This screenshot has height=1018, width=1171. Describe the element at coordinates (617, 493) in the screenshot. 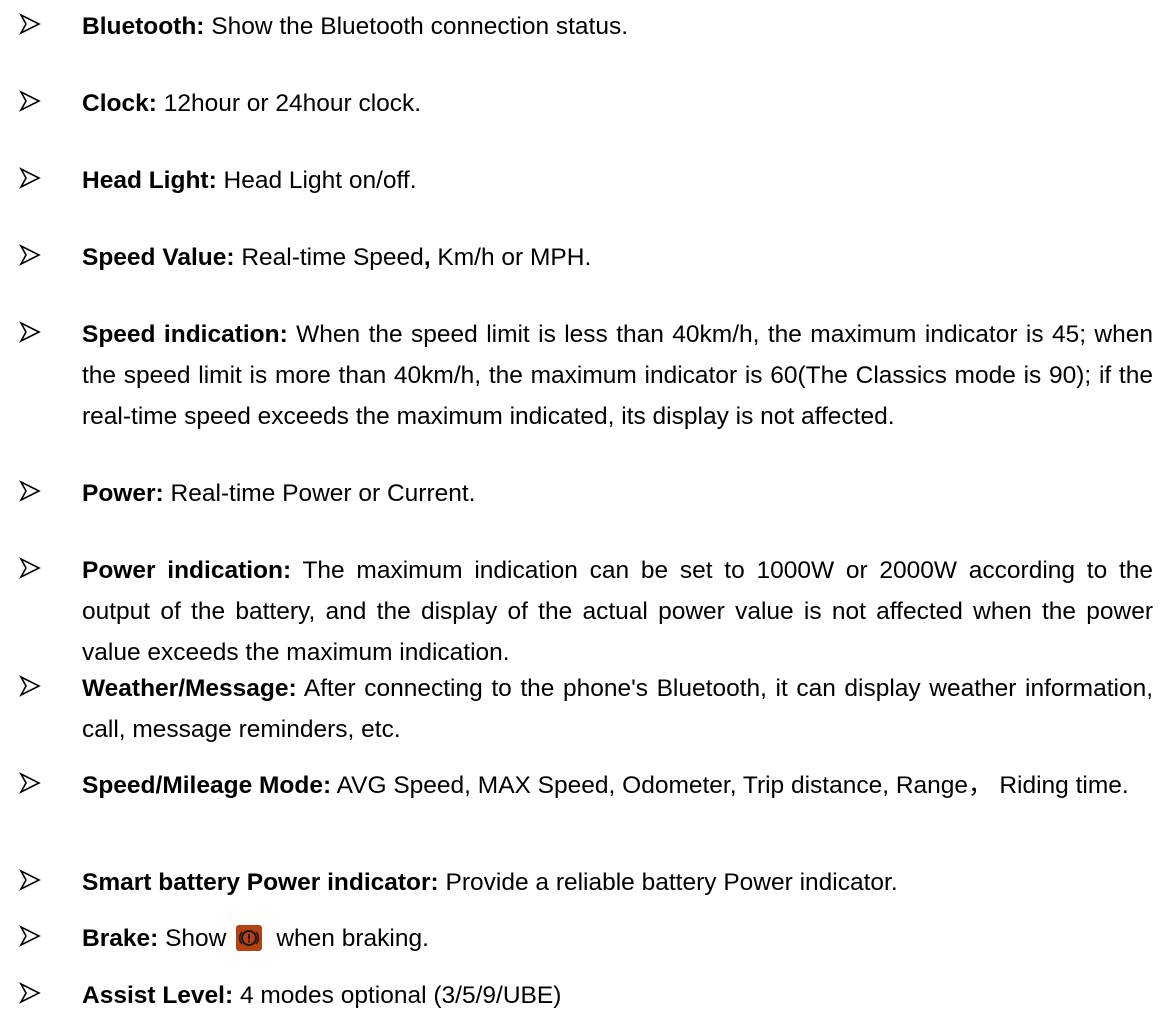

I see `list-item-text: Power: Real-time Power or Current.` at that location.